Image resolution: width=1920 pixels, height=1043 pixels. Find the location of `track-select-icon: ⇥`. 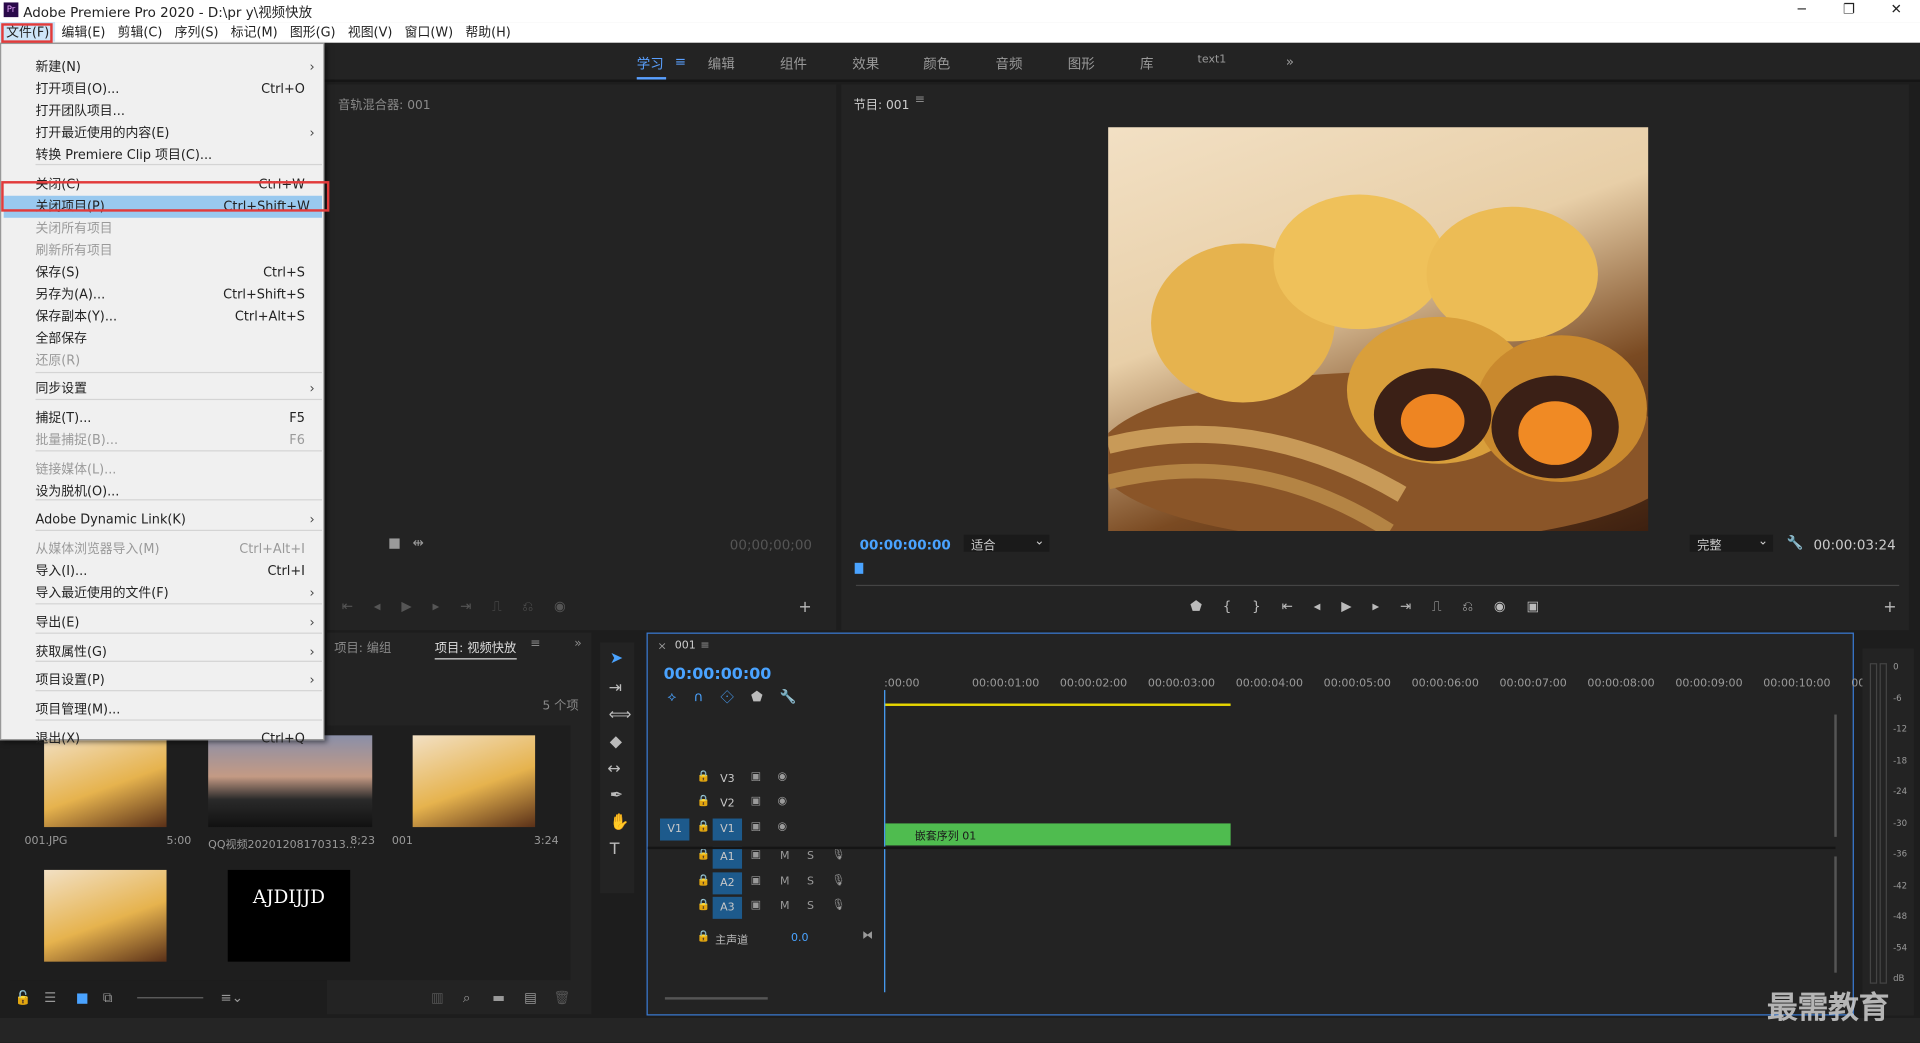

track-select-icon: ⇥ is located at coordinates (615, 688).